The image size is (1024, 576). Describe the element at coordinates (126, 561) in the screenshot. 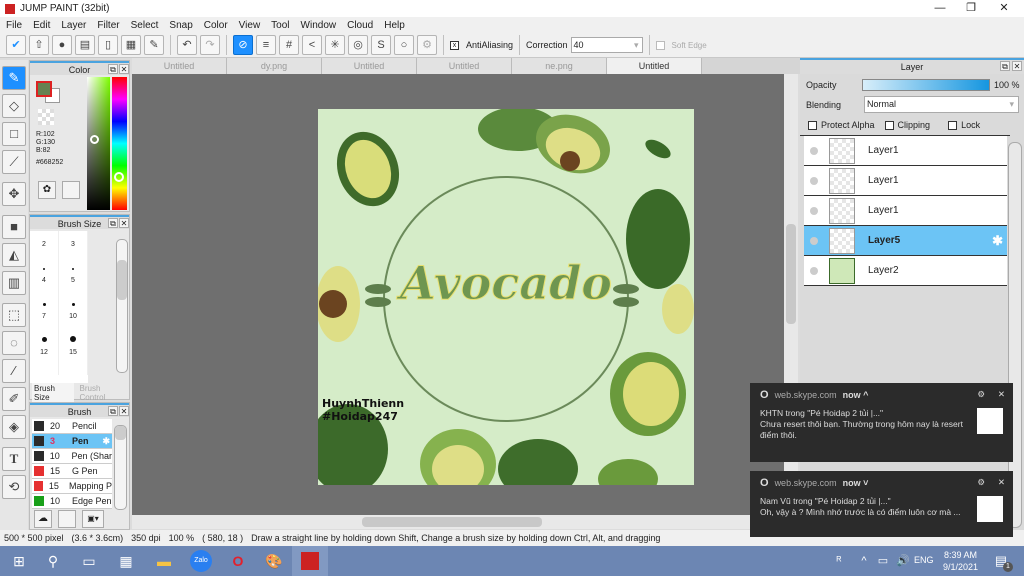

I see `app-icon: ▦` at that location.